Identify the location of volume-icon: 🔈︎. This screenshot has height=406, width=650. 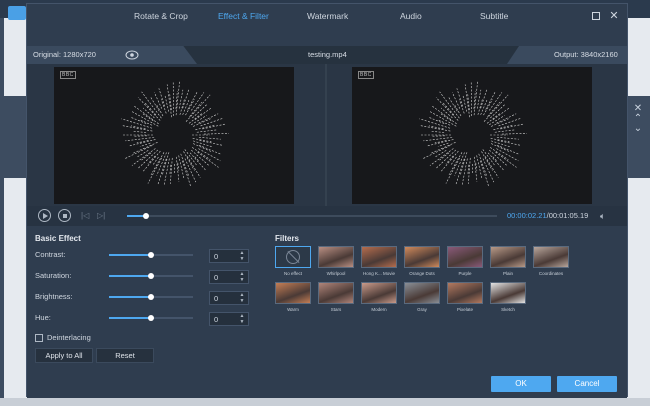
(602, 216).